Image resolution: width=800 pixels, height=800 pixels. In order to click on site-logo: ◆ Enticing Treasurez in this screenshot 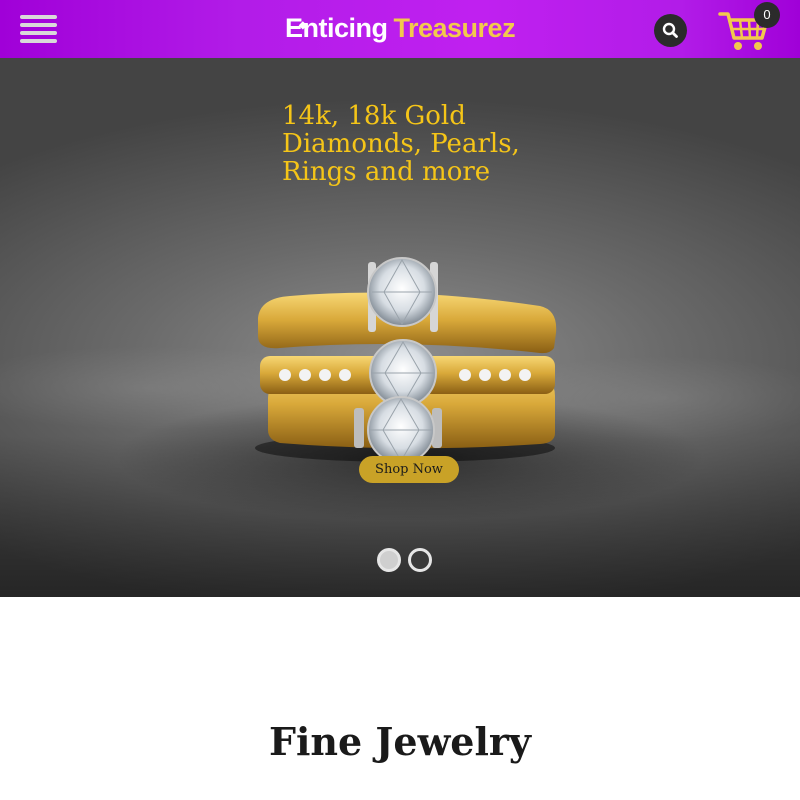, I will do `click(400, 28)`.